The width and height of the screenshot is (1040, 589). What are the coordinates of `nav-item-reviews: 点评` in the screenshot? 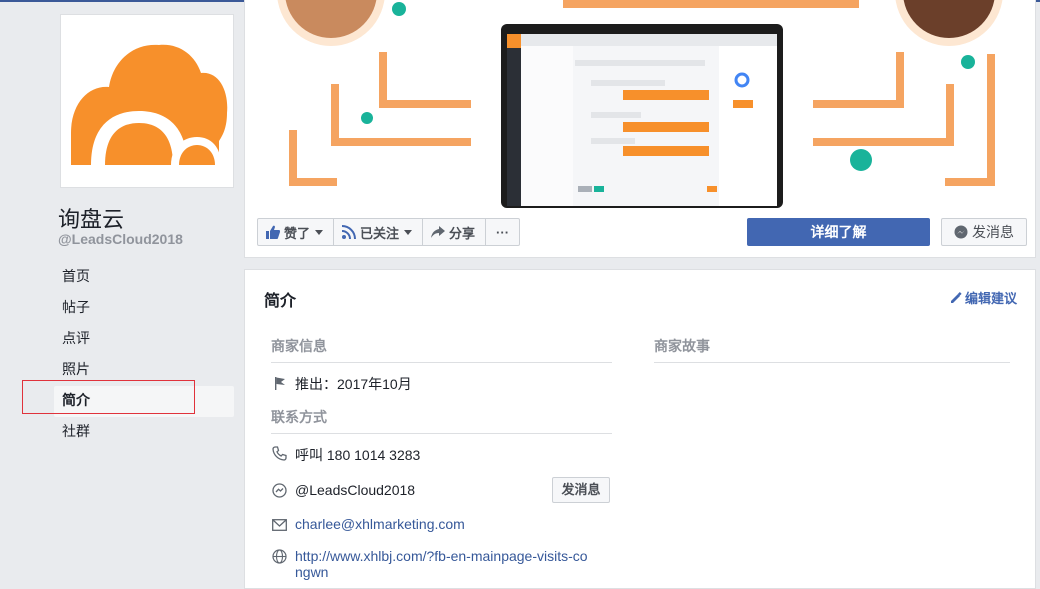 It's located at (144, 339).